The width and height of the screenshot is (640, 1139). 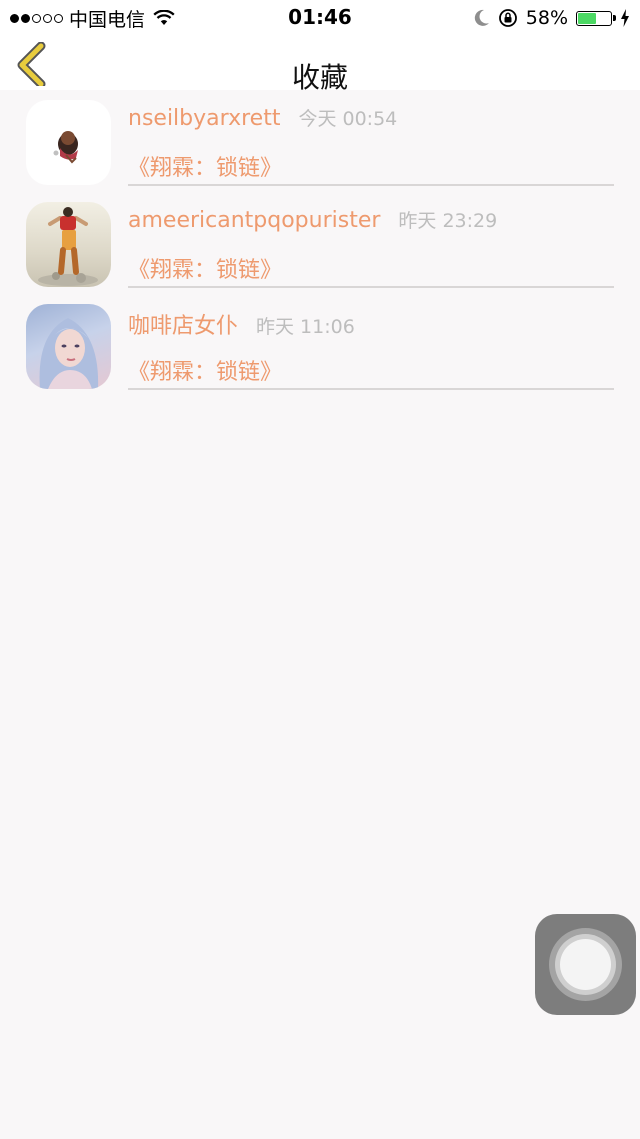 I want to click on assistive-touch-button, so click(x=585, y=964).